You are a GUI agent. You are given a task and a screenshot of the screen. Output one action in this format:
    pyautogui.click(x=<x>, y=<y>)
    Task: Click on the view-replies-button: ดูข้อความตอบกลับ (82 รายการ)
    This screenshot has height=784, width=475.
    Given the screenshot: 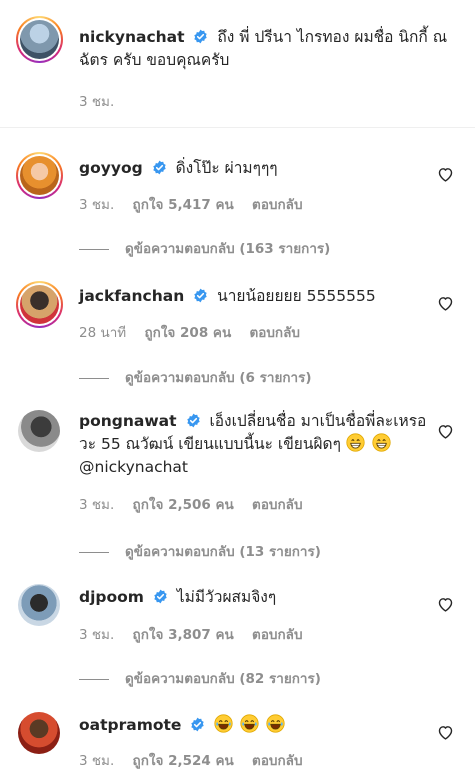 What is the action you would take?
    pyautogui.click(x=200, y=678)
    